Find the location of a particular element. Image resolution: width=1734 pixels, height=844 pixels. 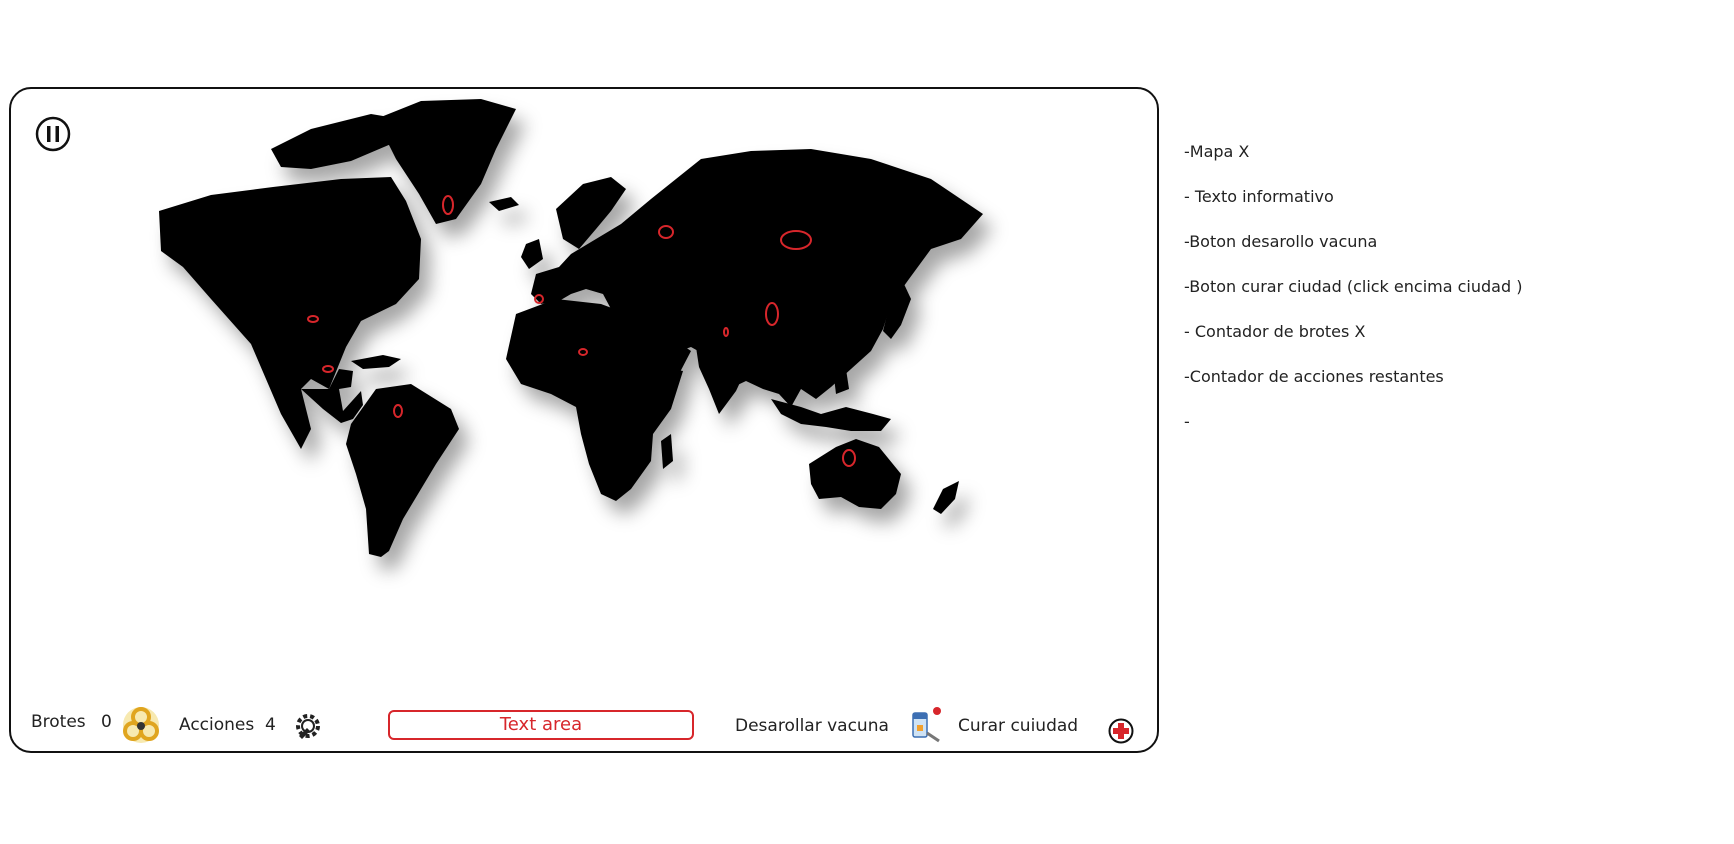

outbreaks-counter: 0 is located at coordinates (106, 722).